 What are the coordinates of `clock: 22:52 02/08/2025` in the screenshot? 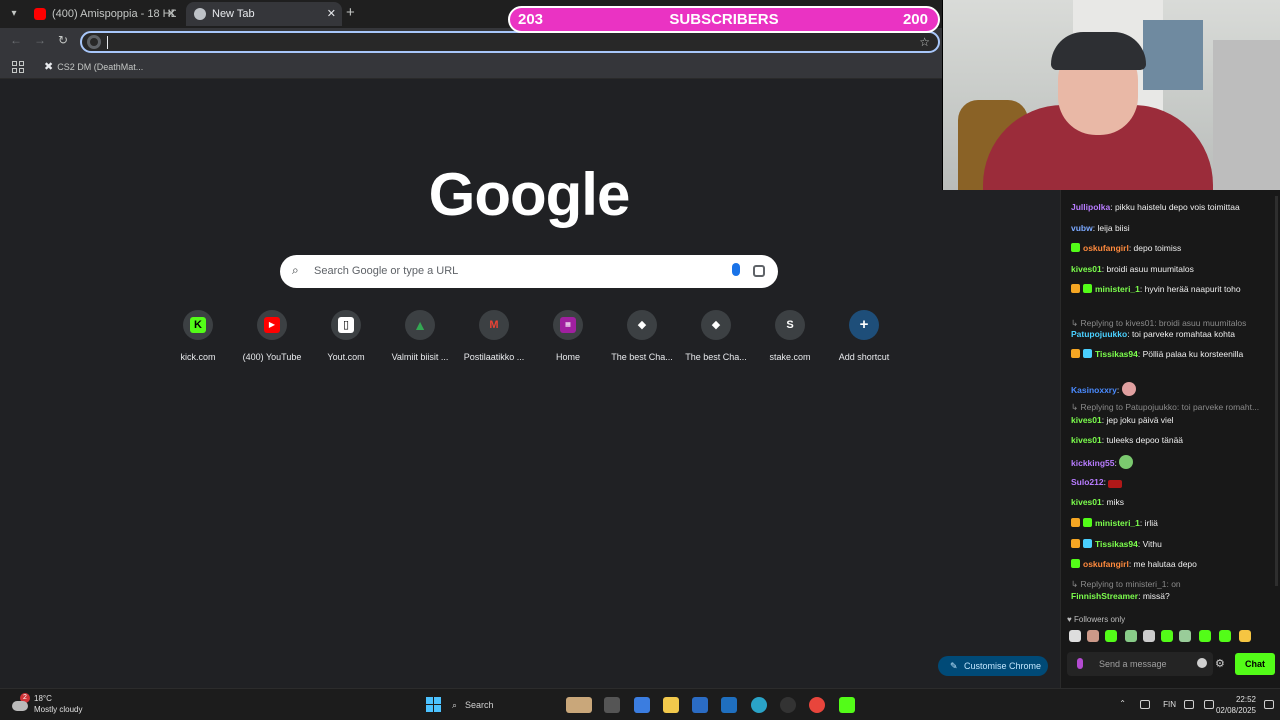 It's located at (1236, 705).